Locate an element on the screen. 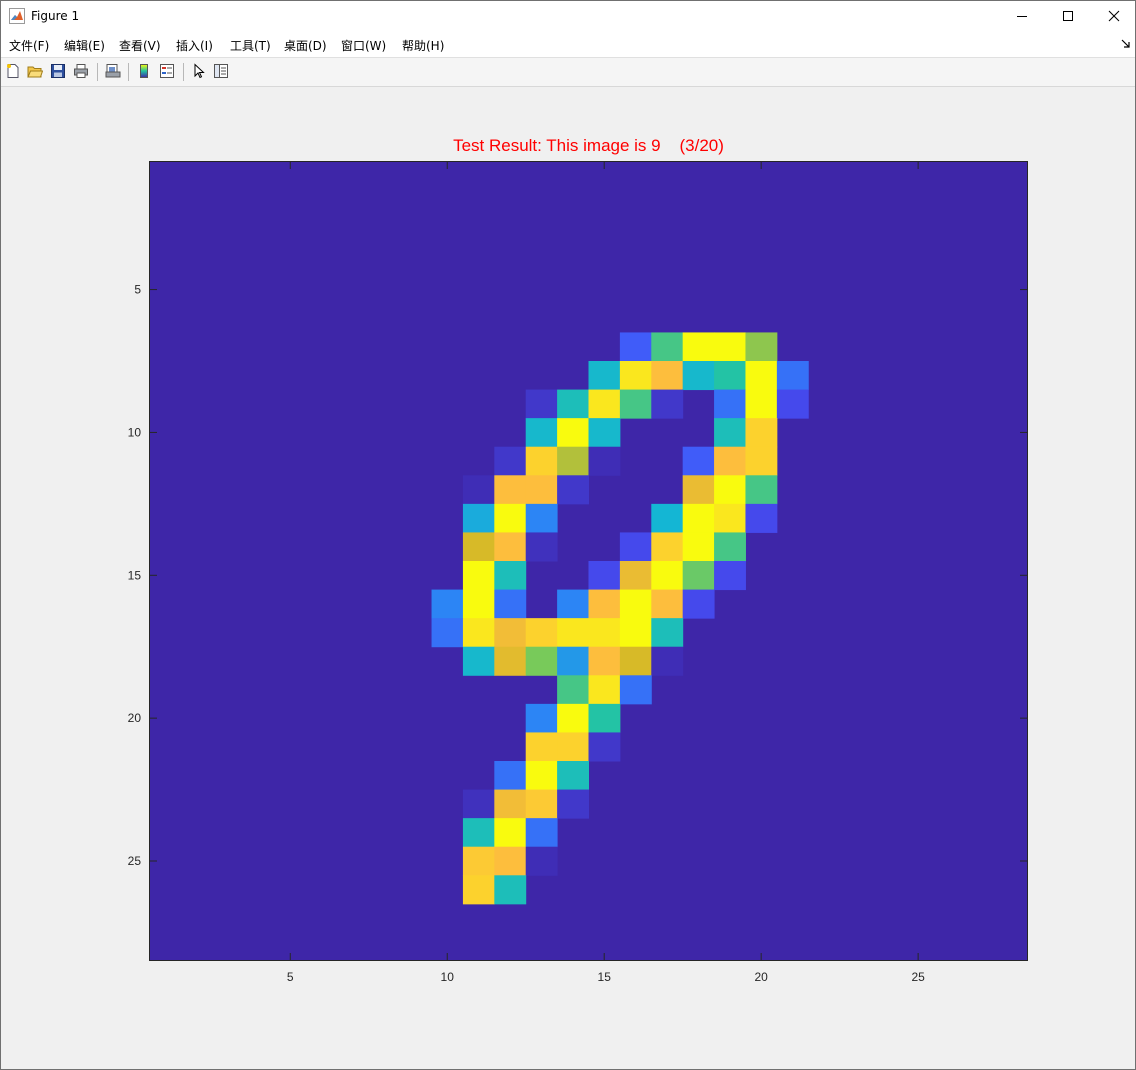  x-tick-label: 20 is located at coordinates (761, 977).